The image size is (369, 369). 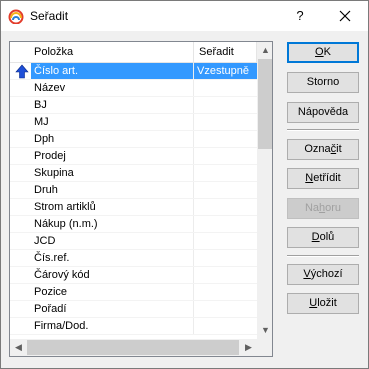 What do you see at coordinates (133, 71) in the screenshot?
I see `list-row: Číslo art. Vzestupně` at bounding box center [133, 71].